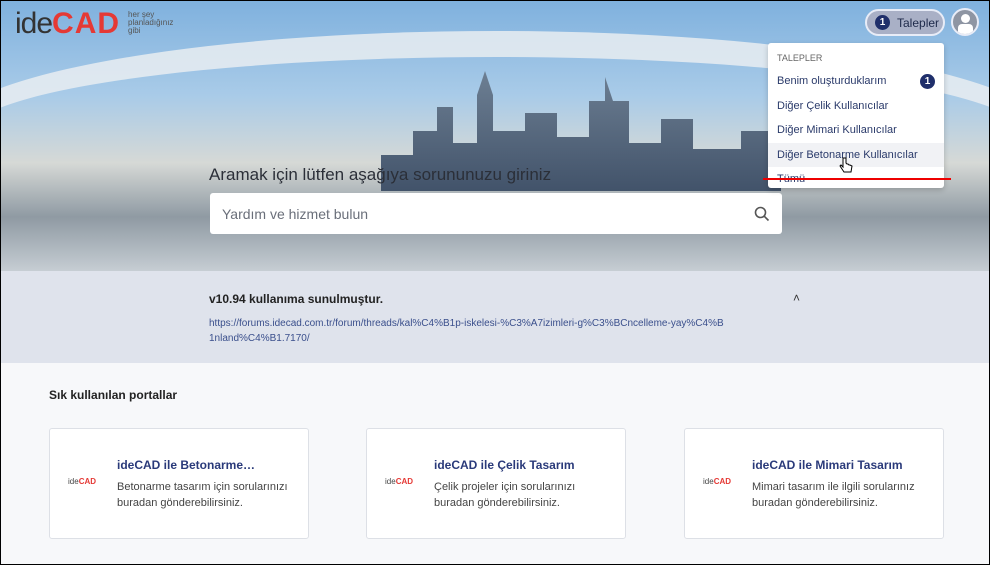  I want to click on announcement-title: v10.94 kullanıma sunulmuştur., so click(296, 299).